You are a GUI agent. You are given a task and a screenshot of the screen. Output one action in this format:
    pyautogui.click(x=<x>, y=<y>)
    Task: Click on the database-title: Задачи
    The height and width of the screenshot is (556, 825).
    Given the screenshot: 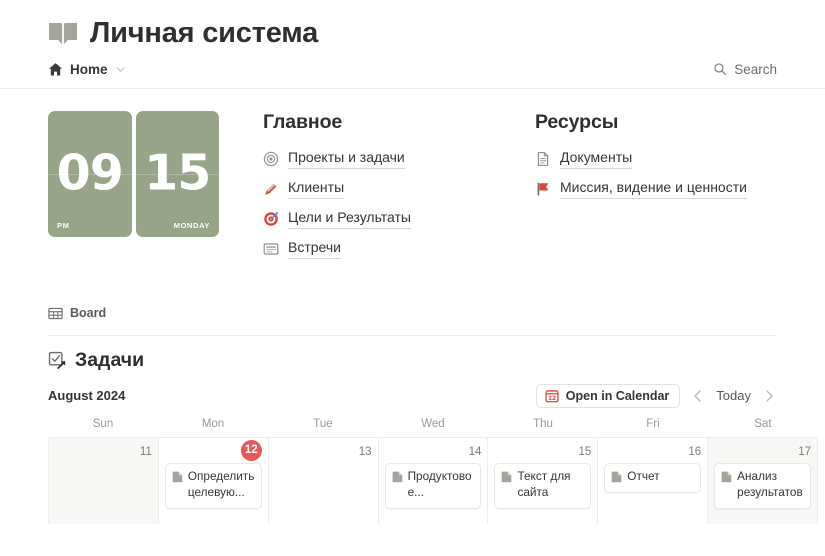 What is the action you would take?
    pyautogui.click(x=110, y=359)
    